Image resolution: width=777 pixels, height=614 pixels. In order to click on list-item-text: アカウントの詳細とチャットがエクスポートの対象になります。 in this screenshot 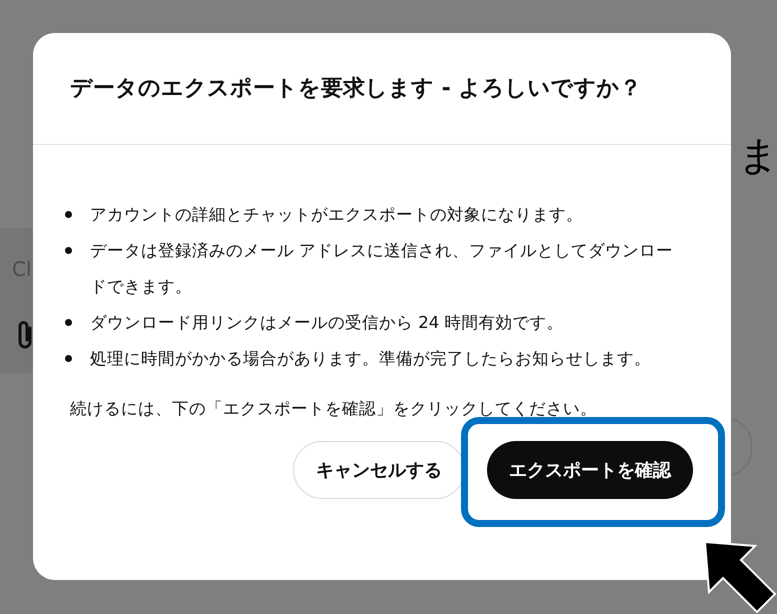, I will do `click(336, 215)`.